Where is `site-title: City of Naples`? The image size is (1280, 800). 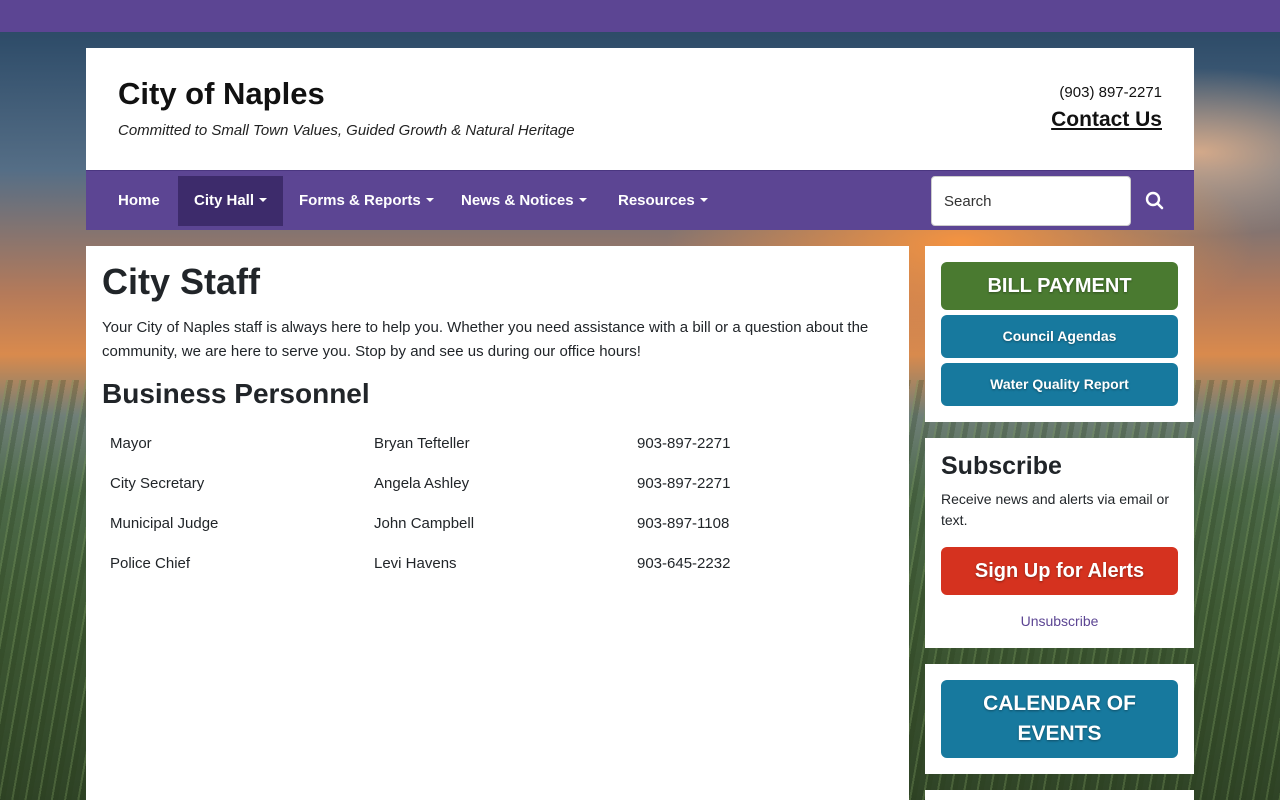
site-title: City of Naples is located at coordinates (221, 94).